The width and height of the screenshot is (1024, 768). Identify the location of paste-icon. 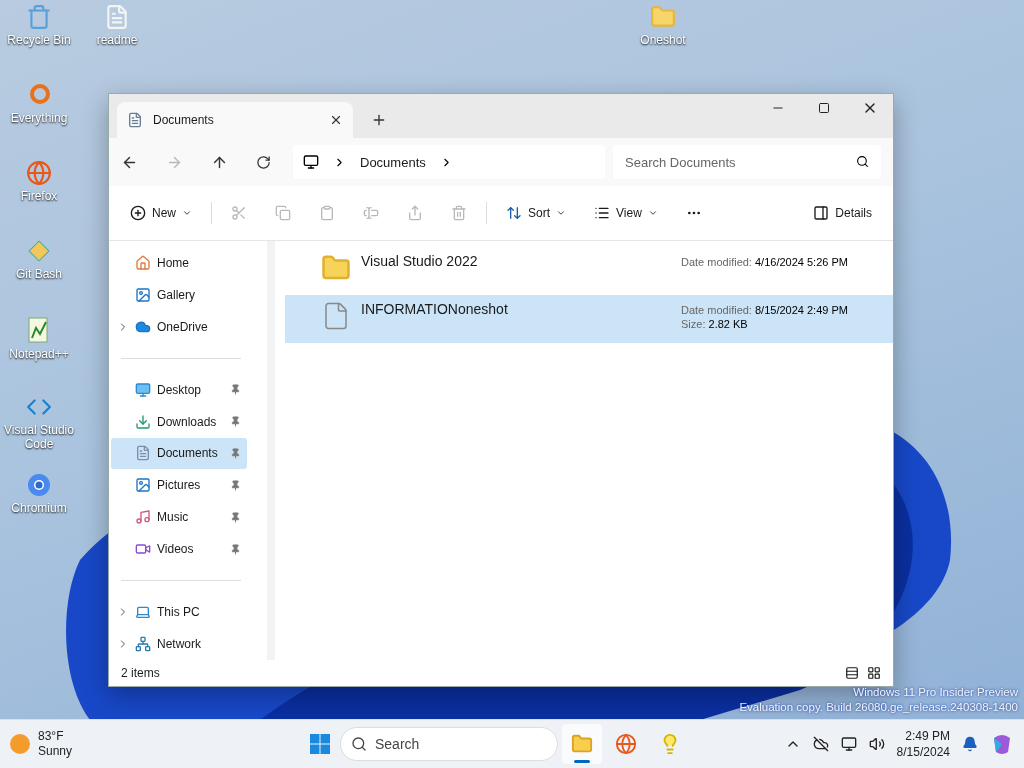
(327, 213).